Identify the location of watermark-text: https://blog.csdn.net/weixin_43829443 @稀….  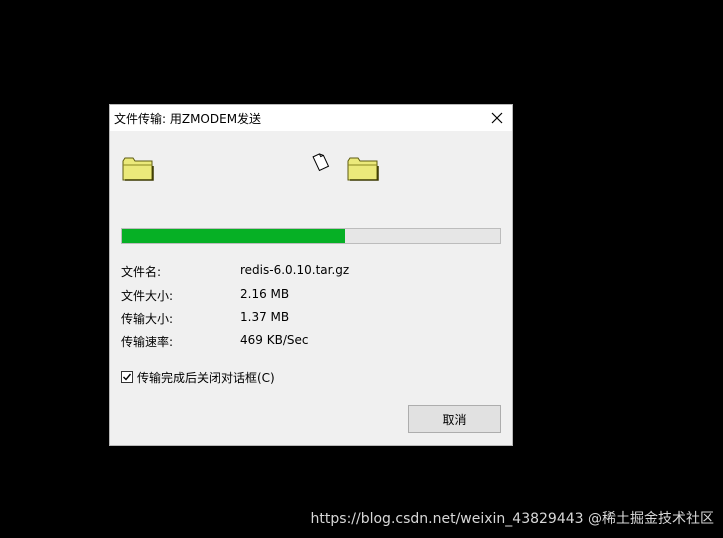
(512, 519).